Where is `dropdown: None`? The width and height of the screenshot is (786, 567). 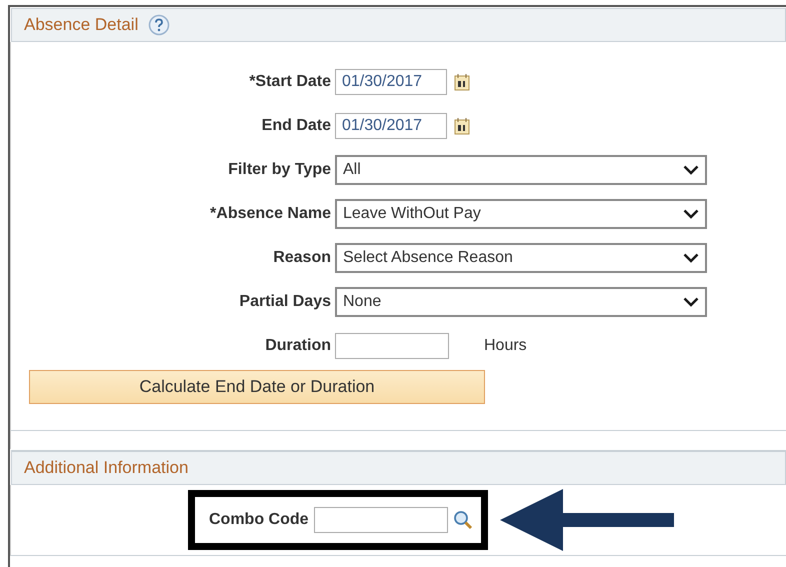
dropdown: None is located at coordinates (521, 302).